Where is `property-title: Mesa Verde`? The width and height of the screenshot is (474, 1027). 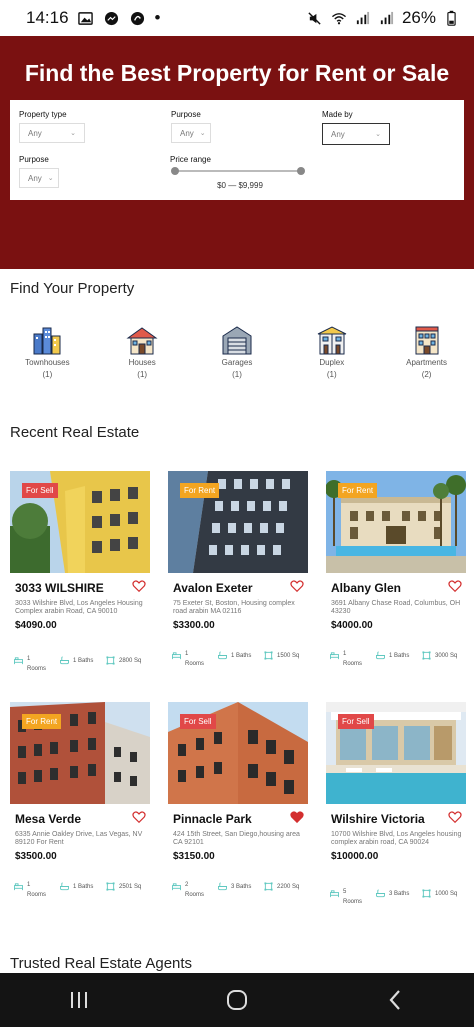 property-title: Mesa Verde is located at coordinates (80, 819).